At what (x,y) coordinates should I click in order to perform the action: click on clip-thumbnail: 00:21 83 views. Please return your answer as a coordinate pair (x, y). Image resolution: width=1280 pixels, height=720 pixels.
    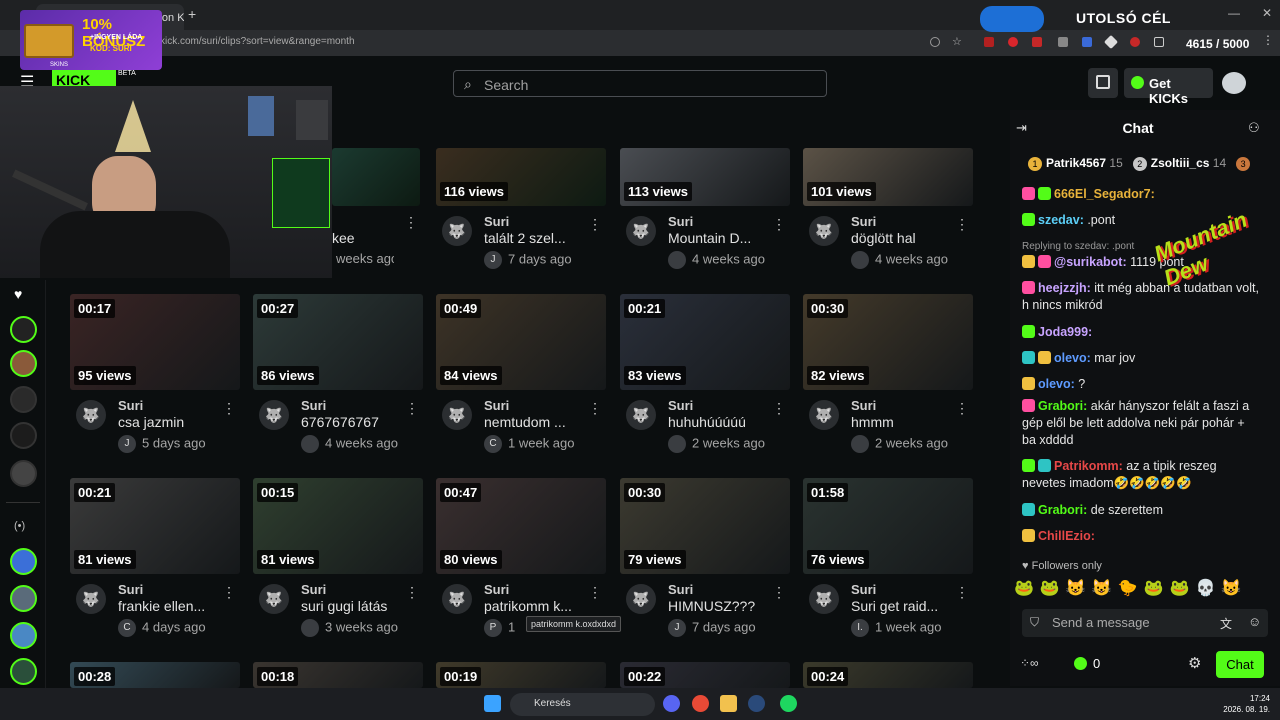
    Looking at the image, I should click on (705, 342).